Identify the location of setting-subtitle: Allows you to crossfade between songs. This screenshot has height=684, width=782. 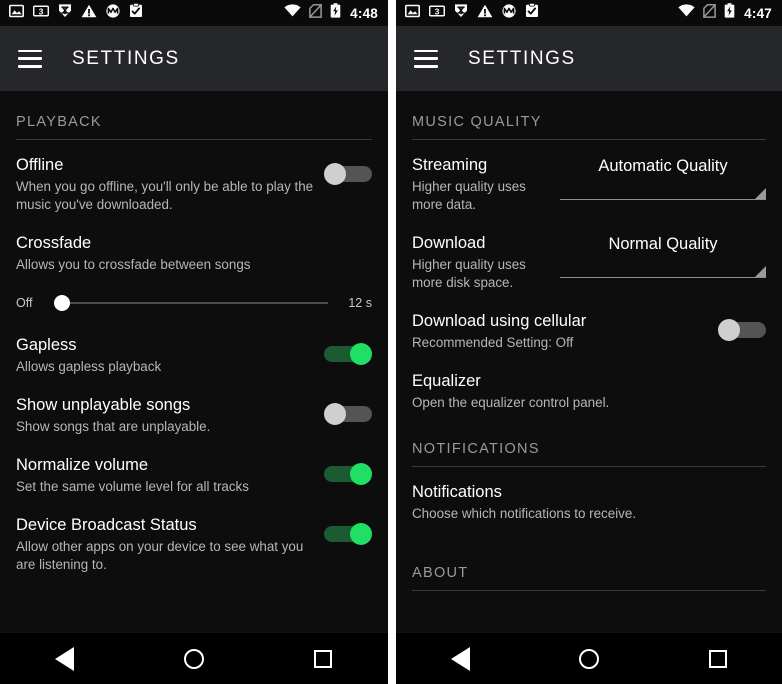
(133, 264).